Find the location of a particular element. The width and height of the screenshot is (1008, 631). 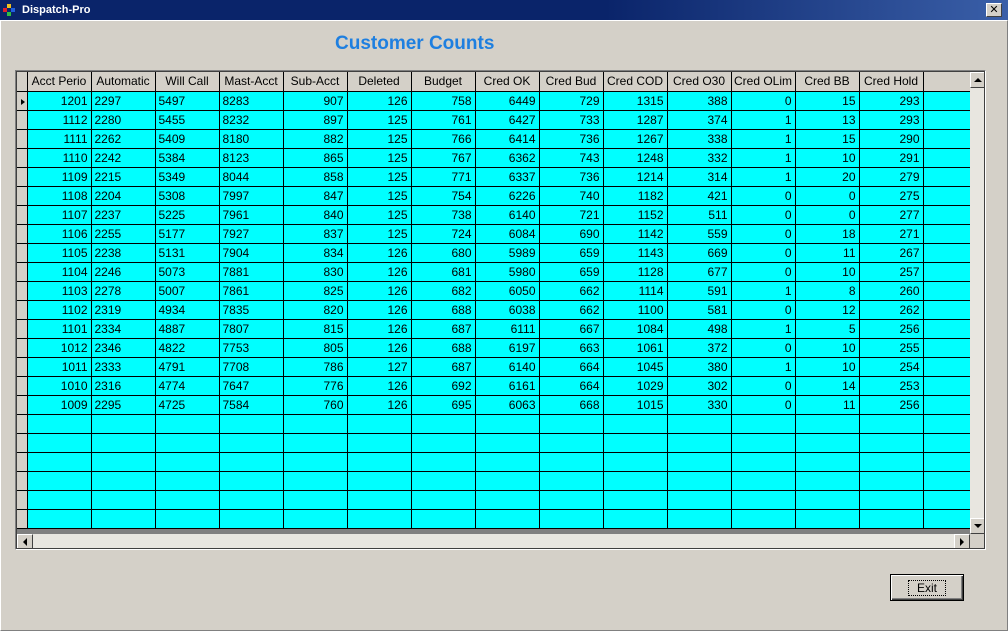

table-cell: 4934 is located at coordinates (187, 310).